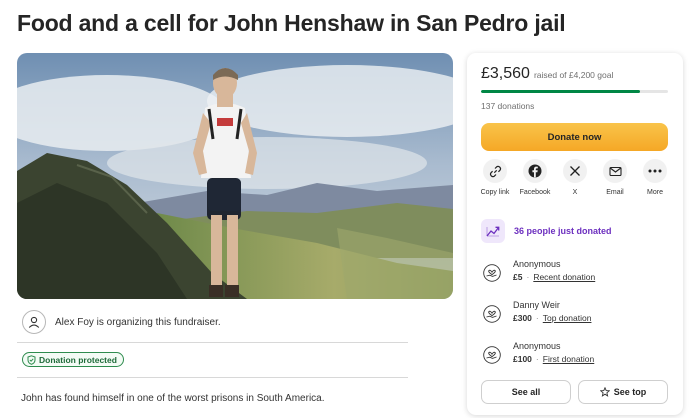 Image resolution: width=700 pixels, height=418 pixels. I want to click on donor-amount: £100, so click(522, 359).